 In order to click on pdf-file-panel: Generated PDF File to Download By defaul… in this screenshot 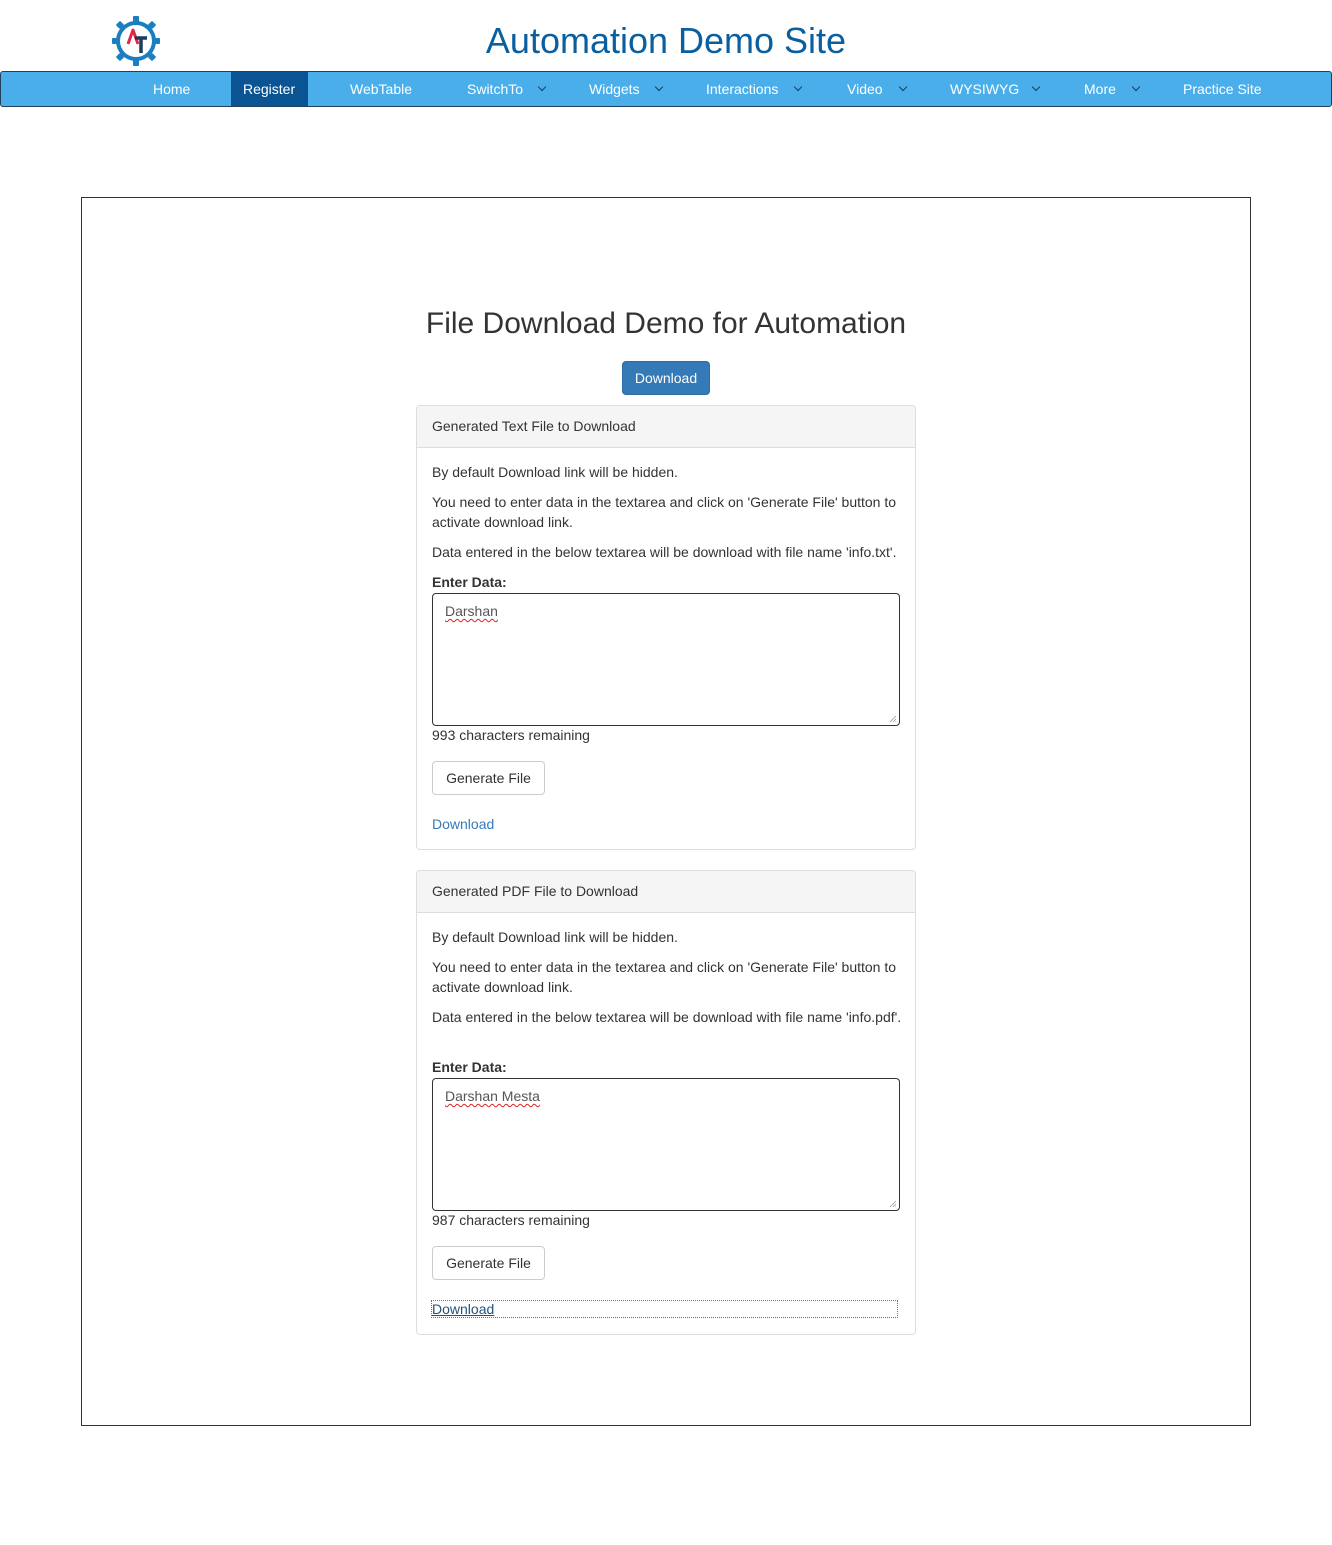, I will do `click(666, 1102)`.